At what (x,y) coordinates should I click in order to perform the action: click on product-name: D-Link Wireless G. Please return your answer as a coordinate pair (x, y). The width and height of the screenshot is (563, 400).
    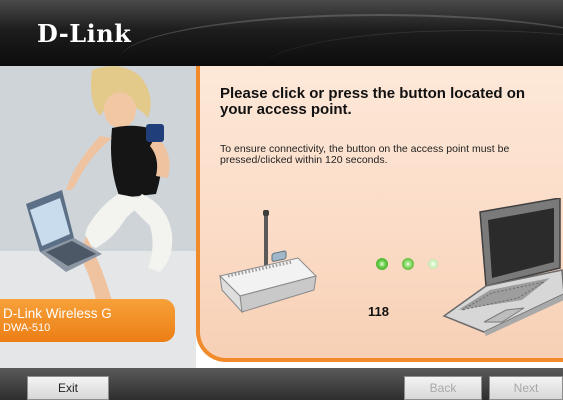
    Looking at the image, I should click on (57, 313).